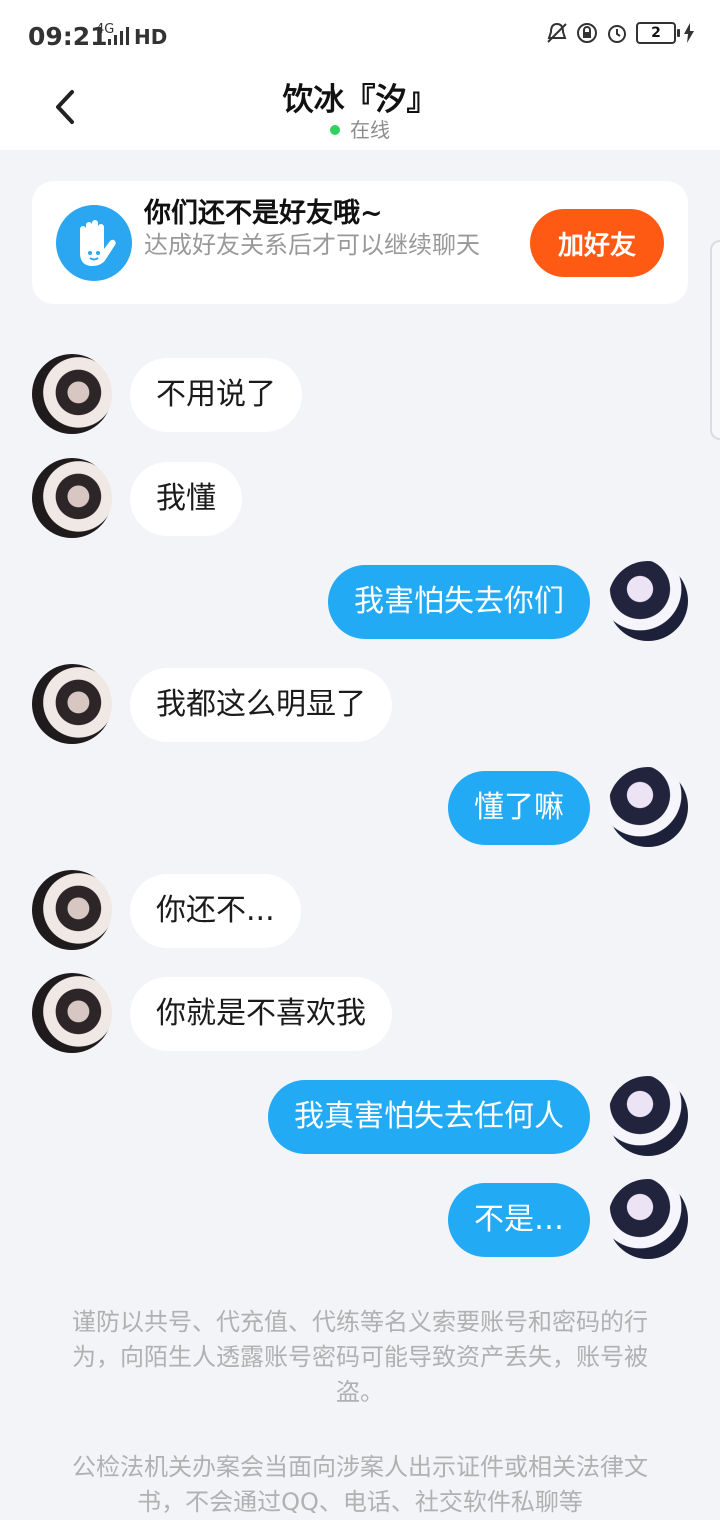 This screenshot has width=720, height=1520. Describe the element at coordinates (94, 243) in the screenshot. I see `wave-hand-icon` at that location.